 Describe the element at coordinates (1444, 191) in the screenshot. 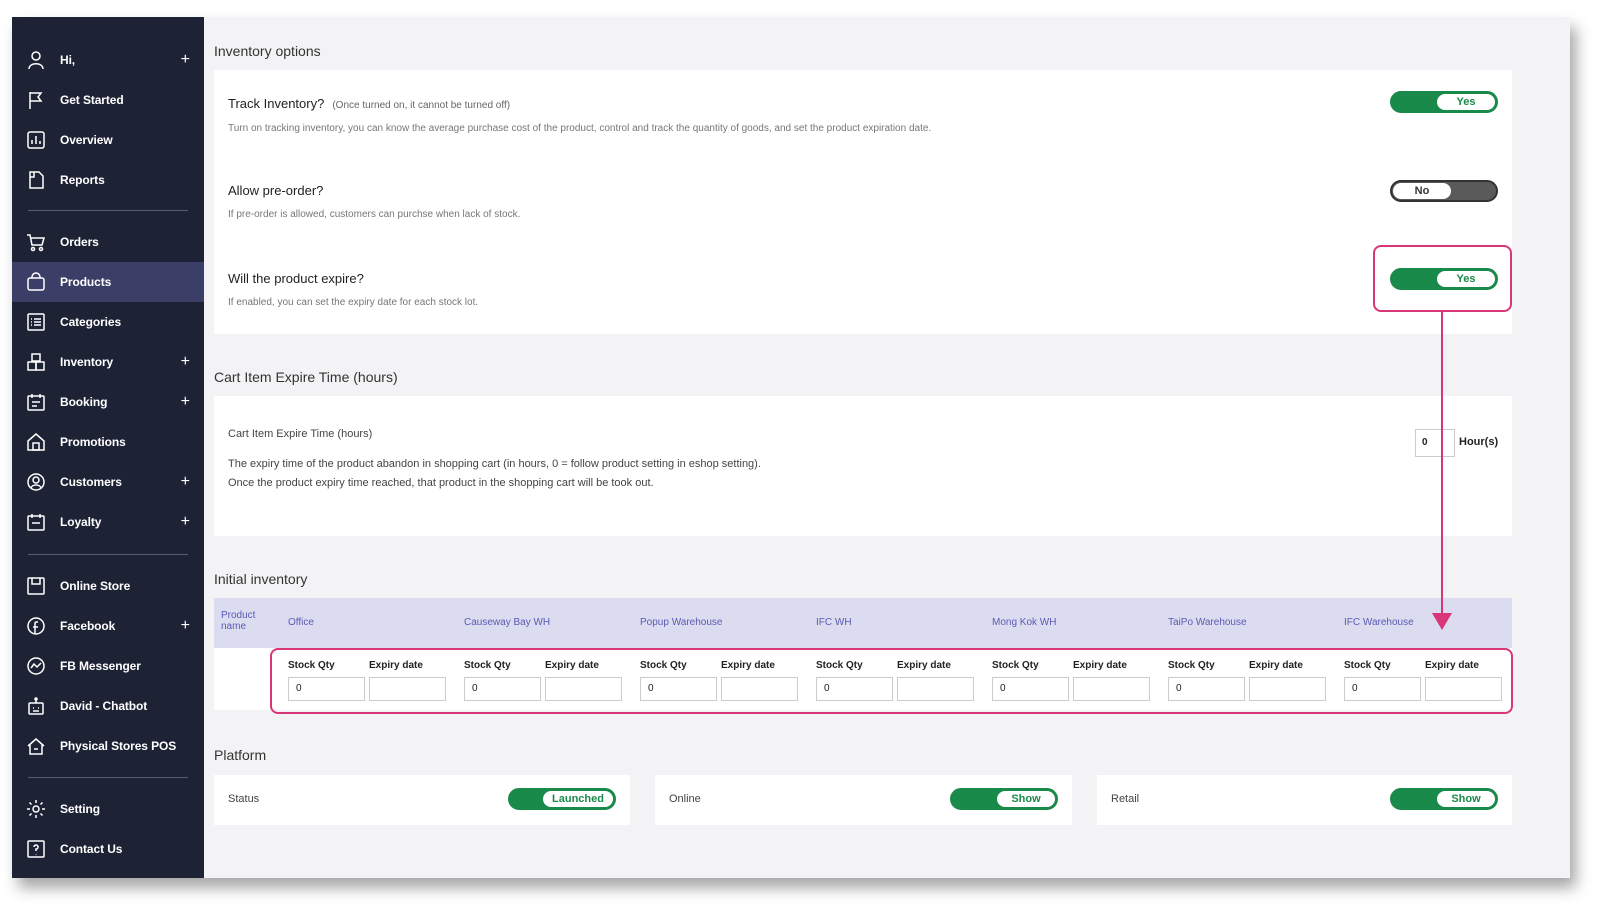

I see `allow-preorder-toggle: No` at that location.